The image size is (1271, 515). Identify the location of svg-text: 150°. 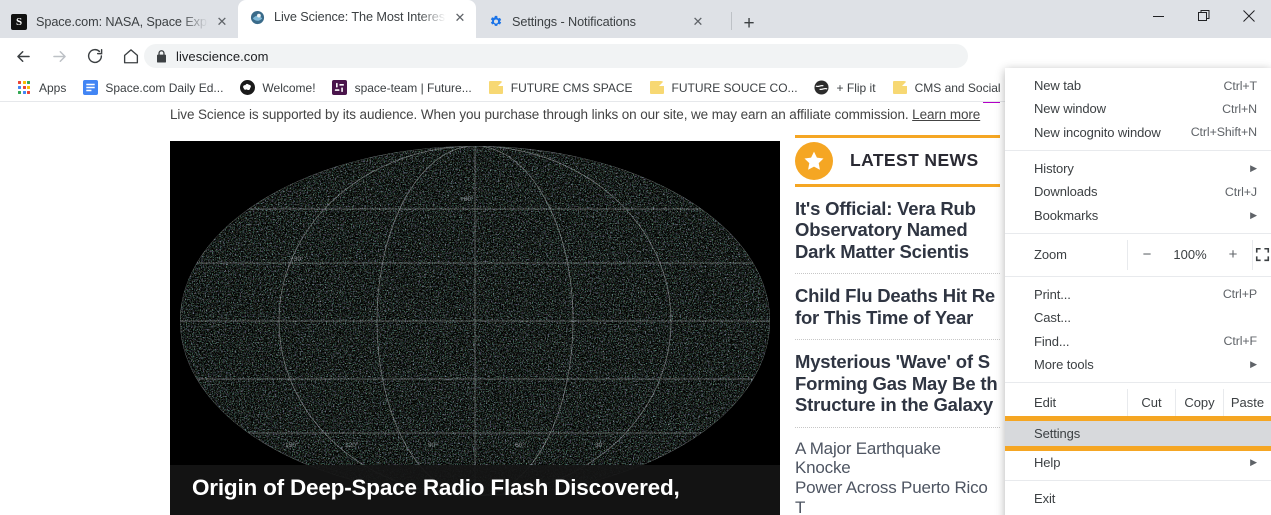
(292, 445).